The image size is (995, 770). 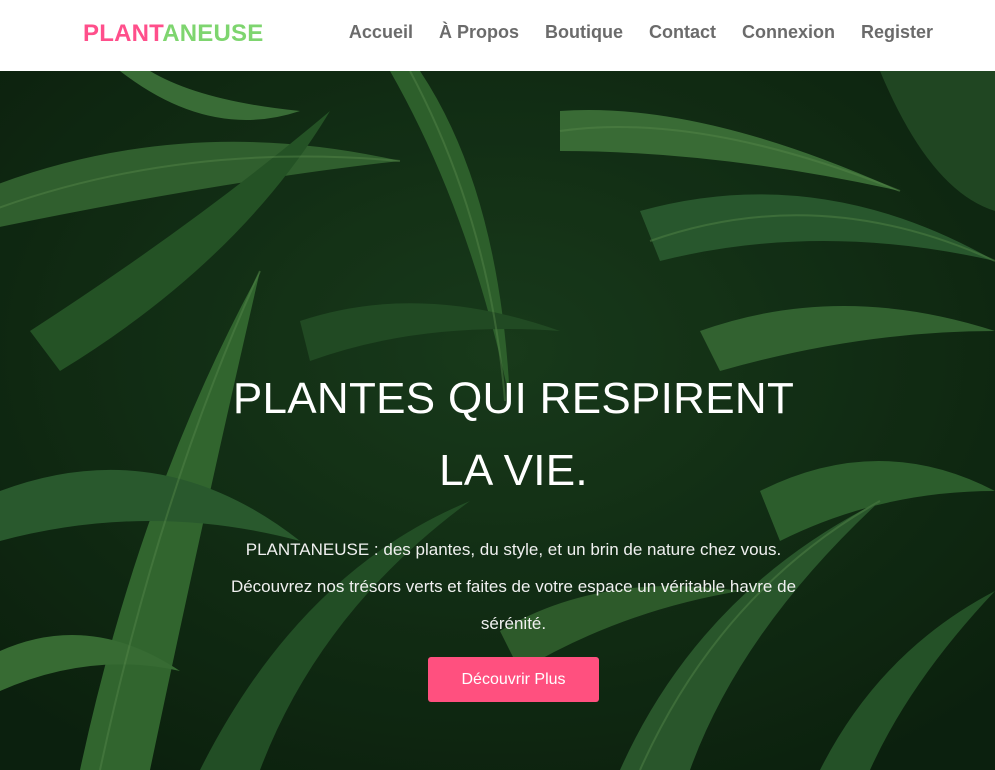 I want to click on nav-link-a-propos: À Propos, so click(x=479, y=32).